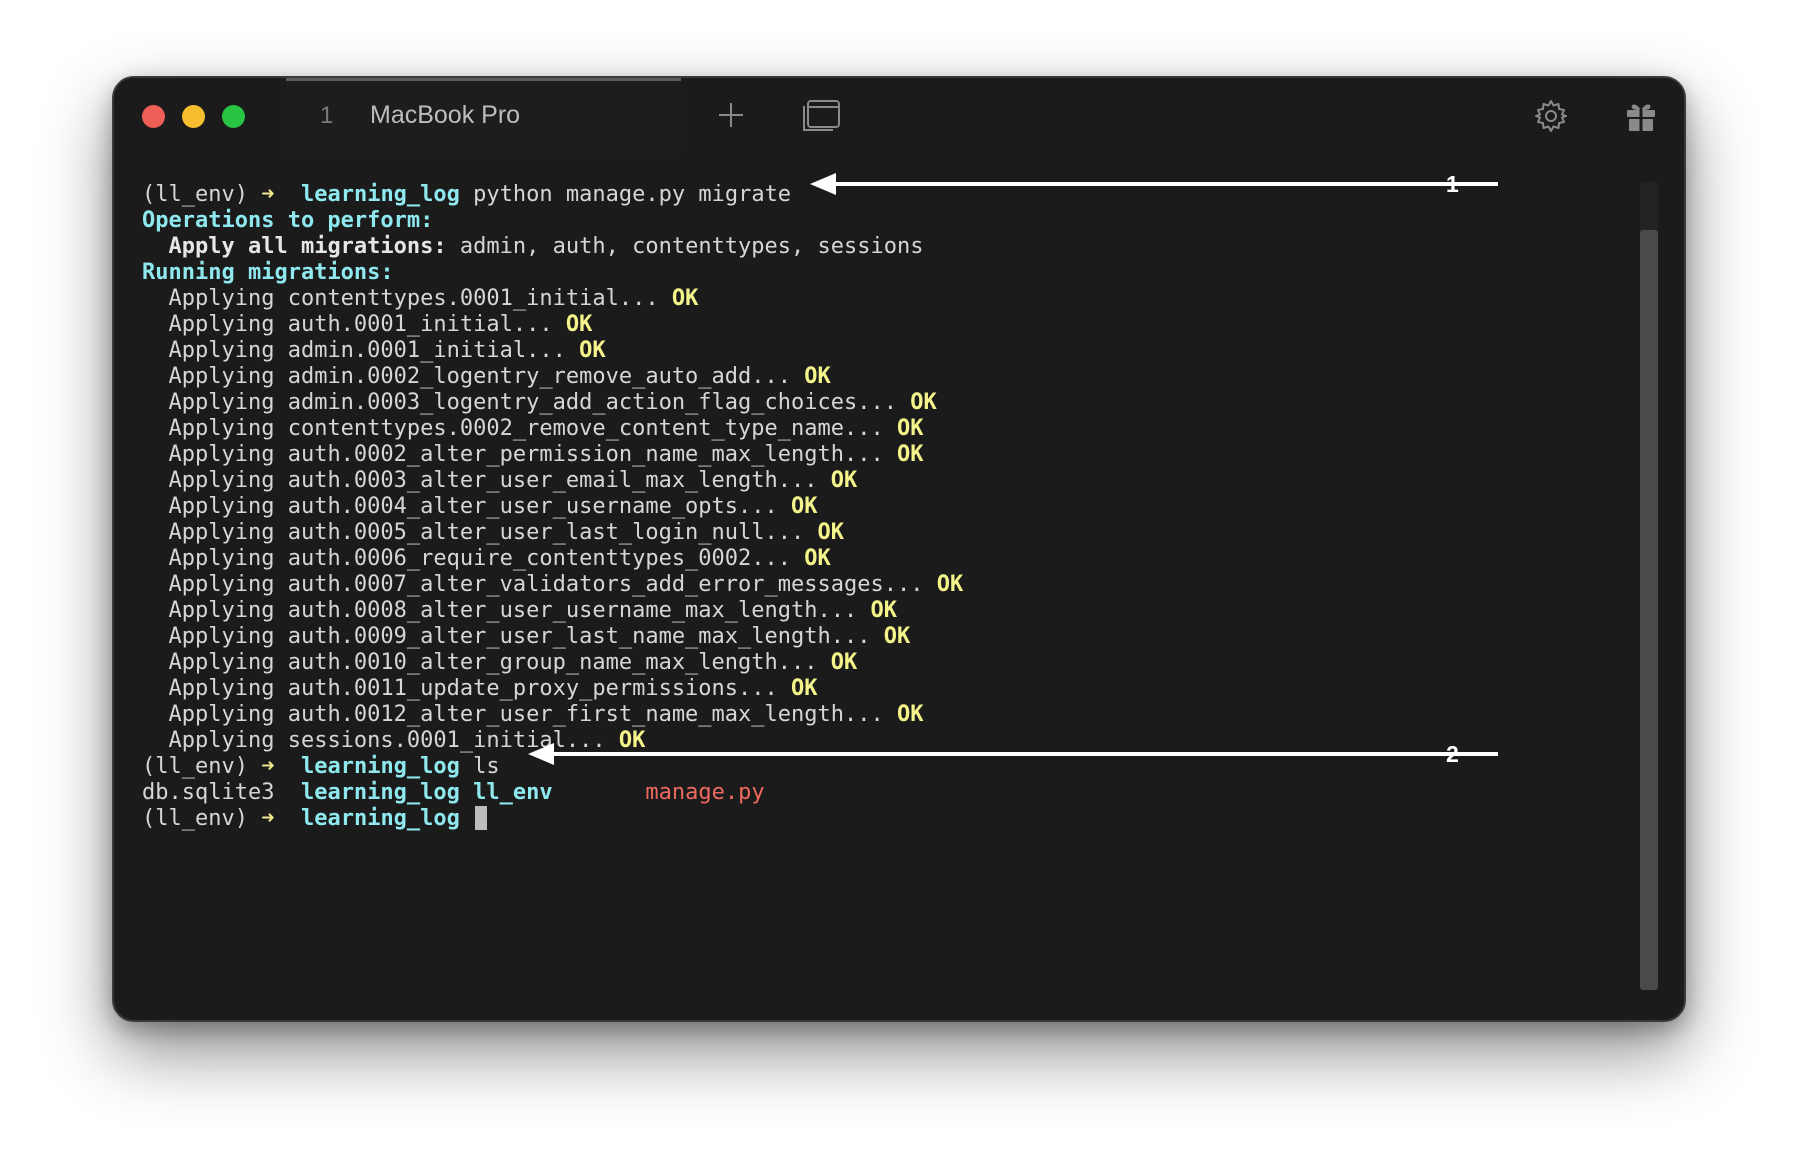 The image size is (1798, 1170). I want to click on tab-title: MacBook Pro, so click(445, 115).